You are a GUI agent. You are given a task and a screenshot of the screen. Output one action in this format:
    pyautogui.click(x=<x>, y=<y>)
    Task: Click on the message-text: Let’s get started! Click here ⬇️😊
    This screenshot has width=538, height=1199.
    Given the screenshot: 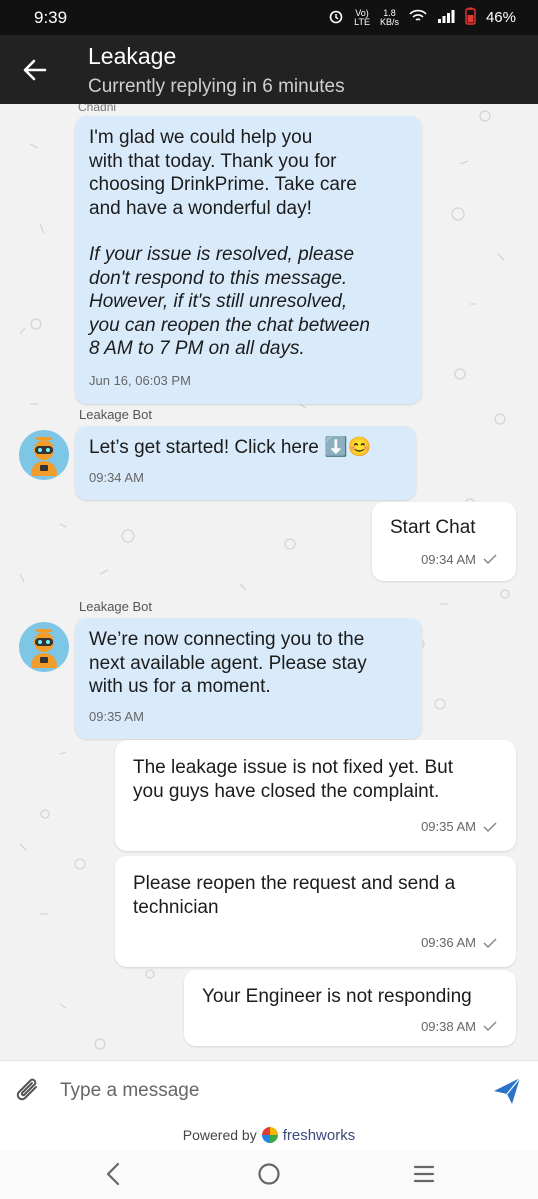 What is the action you would take?
    pyautogui.click(x=230, y=447)
    